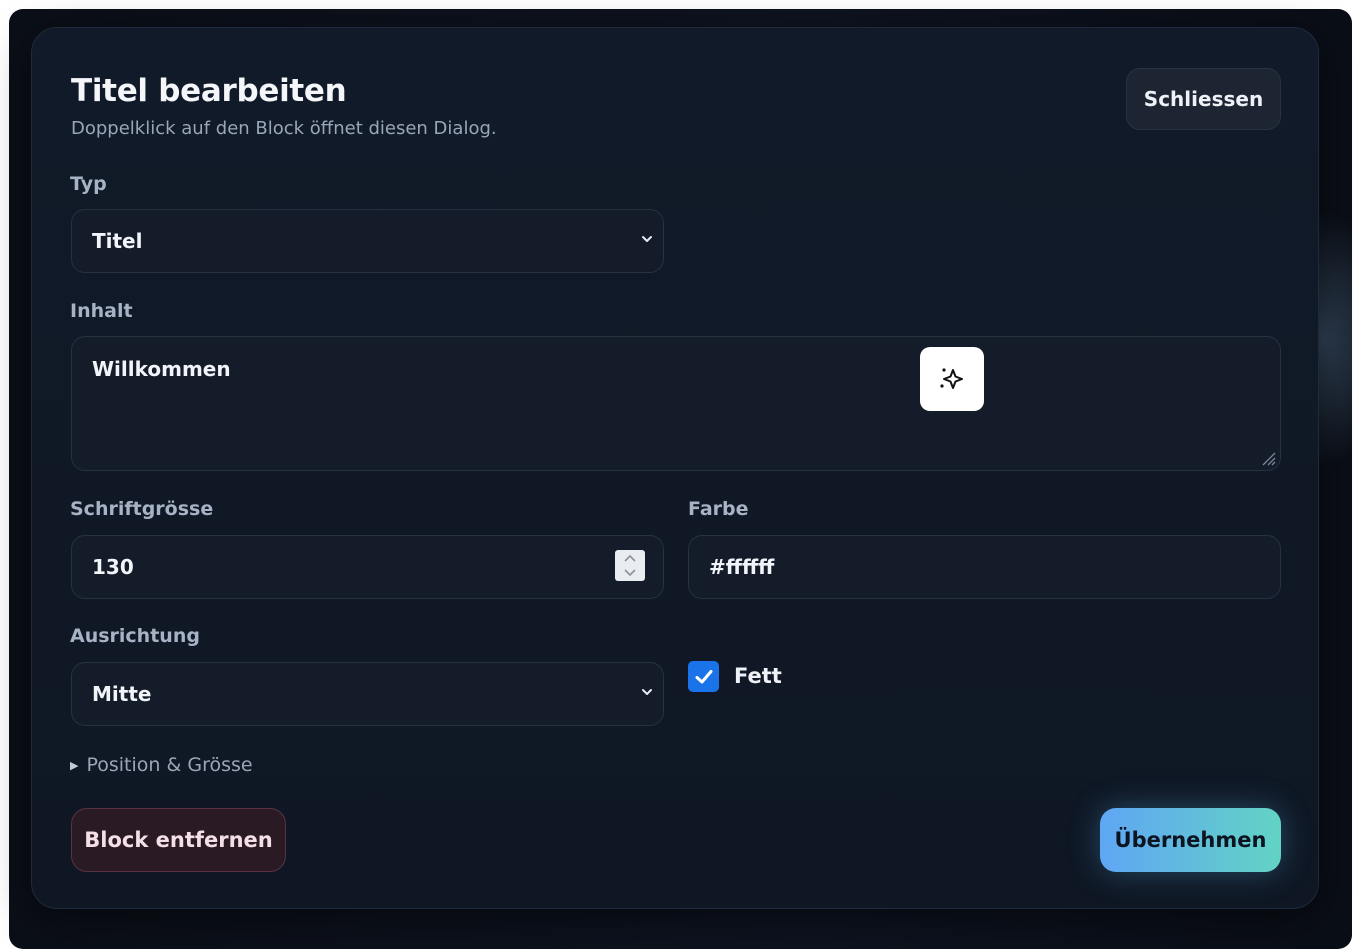 This screenshot has width=1353, height=949. Describe the element at coordinates (122, 694) in the screenshot. I see `alignment-select-value: Mitte` at that location.